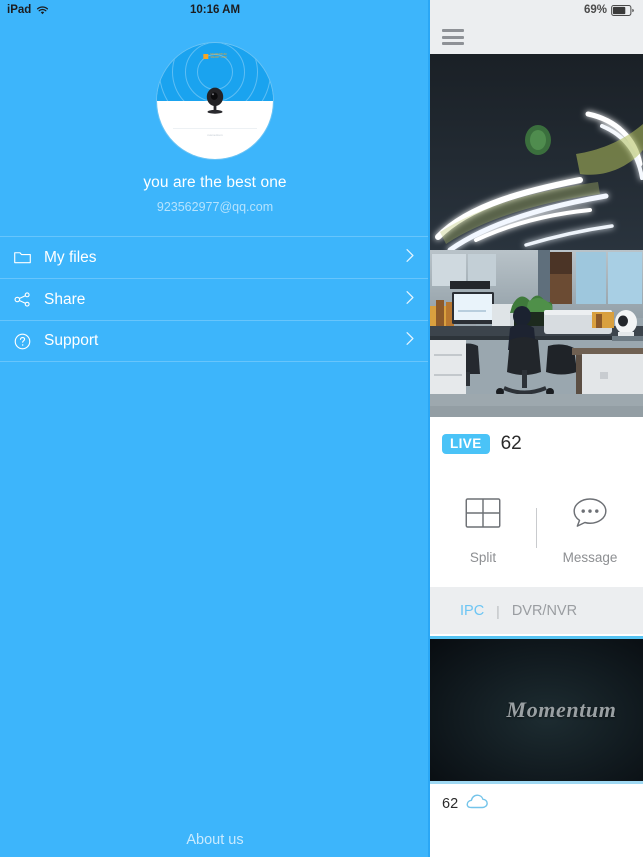 The height and width of the screenshot is (857, 643). I want to click on device-thumbnail: Momentum, so click(536, 710).